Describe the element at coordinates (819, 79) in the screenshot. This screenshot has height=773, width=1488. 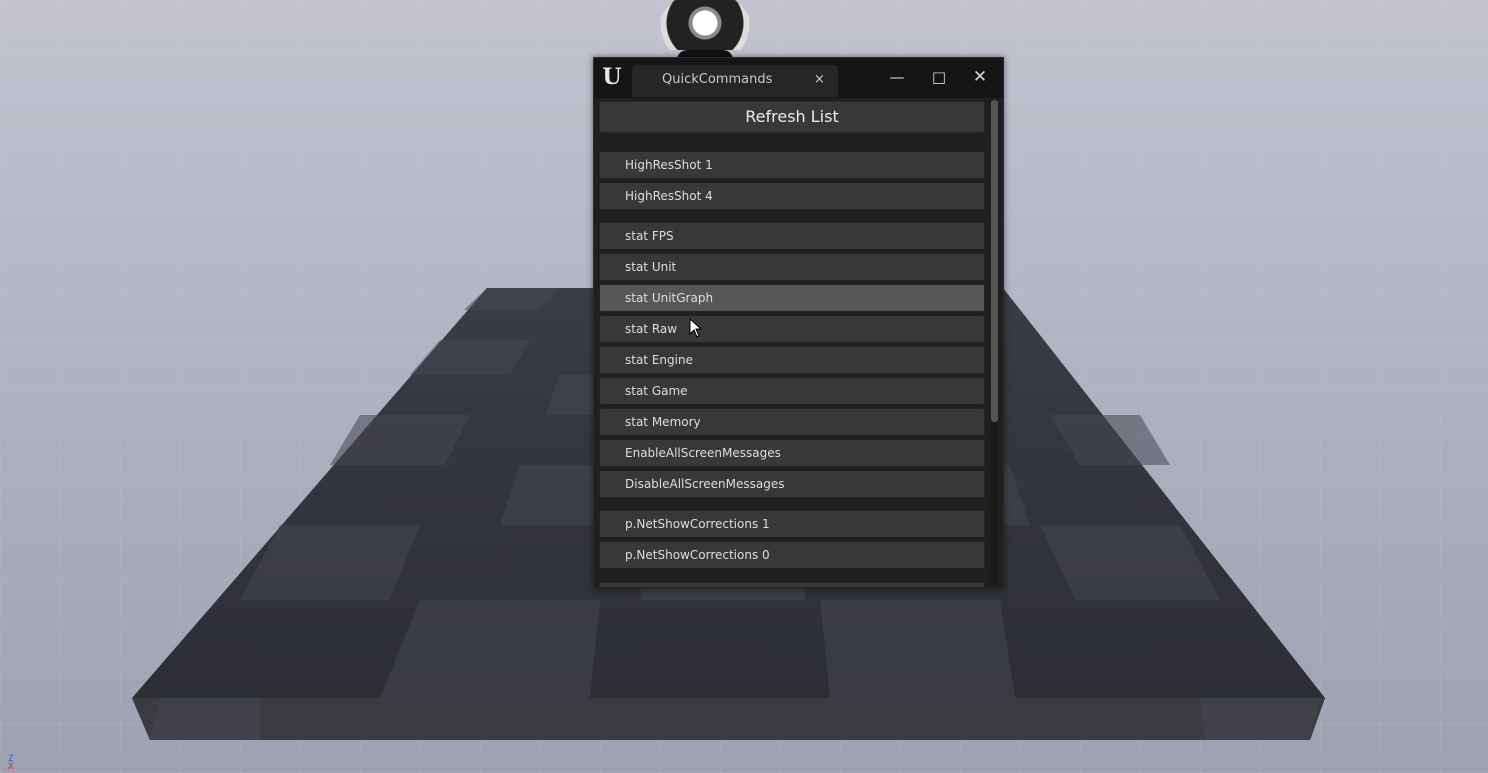
I see `tab-close-icon: ×` at that location.